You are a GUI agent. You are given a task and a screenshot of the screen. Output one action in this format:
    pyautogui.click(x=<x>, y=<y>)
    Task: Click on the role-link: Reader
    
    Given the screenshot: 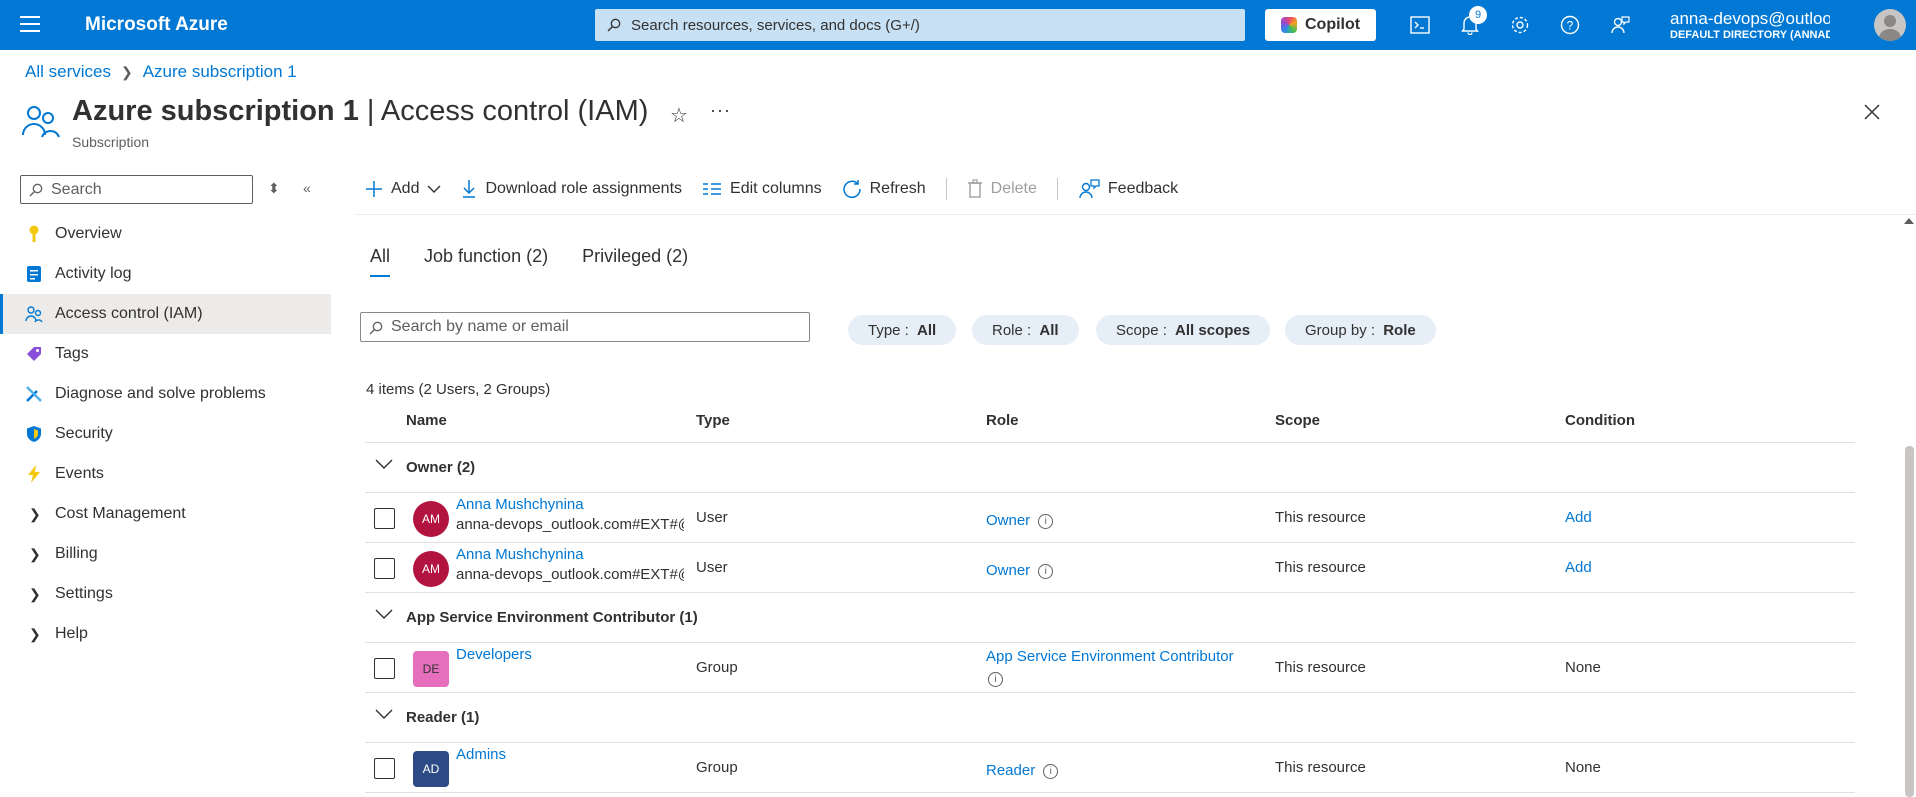 What is the action you would take?
    pyautogui.click(x=1010, y=770)
    